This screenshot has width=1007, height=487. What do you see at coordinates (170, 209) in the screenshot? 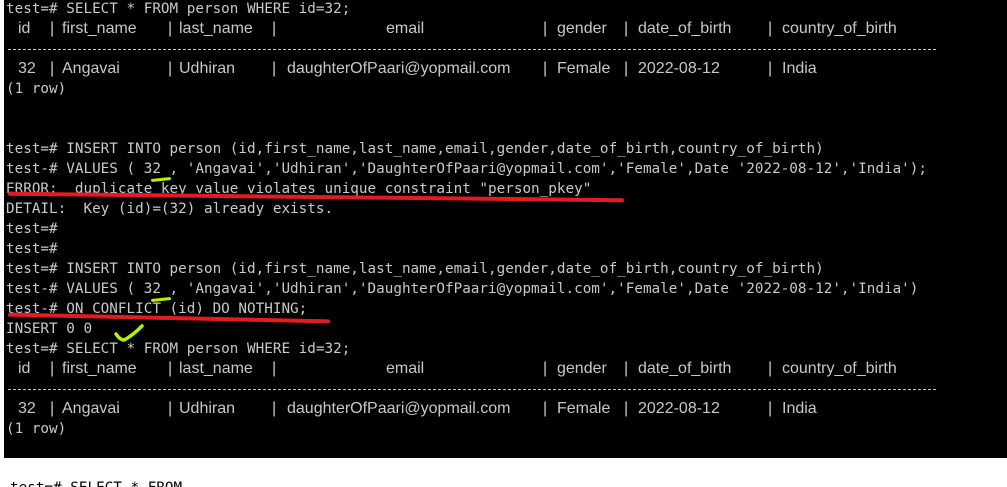
I see `detail-message: DETAIL: Key (id)=(32) already exists.` at bounding box center [170, 209].